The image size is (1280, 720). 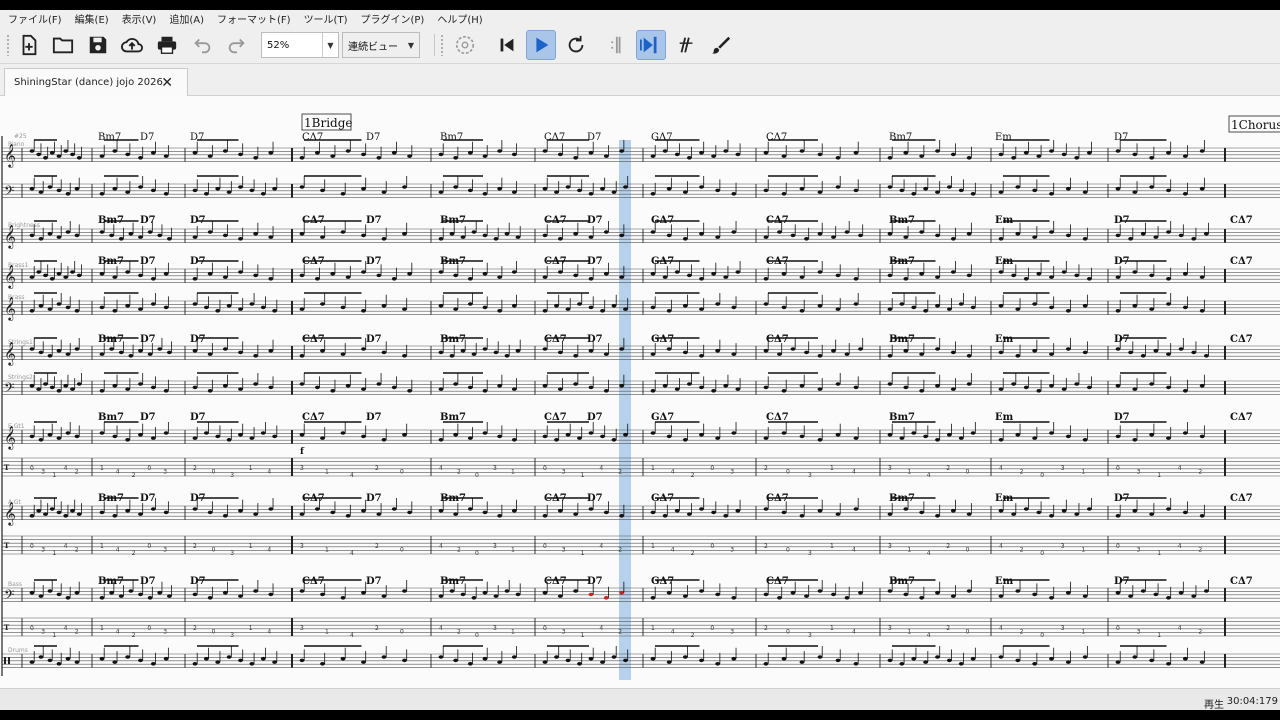 What do you see at coordinates (459, 18) in the screenshot?
I see `menu-help: ヘルプ(H)` at bounding box center [459, 18].